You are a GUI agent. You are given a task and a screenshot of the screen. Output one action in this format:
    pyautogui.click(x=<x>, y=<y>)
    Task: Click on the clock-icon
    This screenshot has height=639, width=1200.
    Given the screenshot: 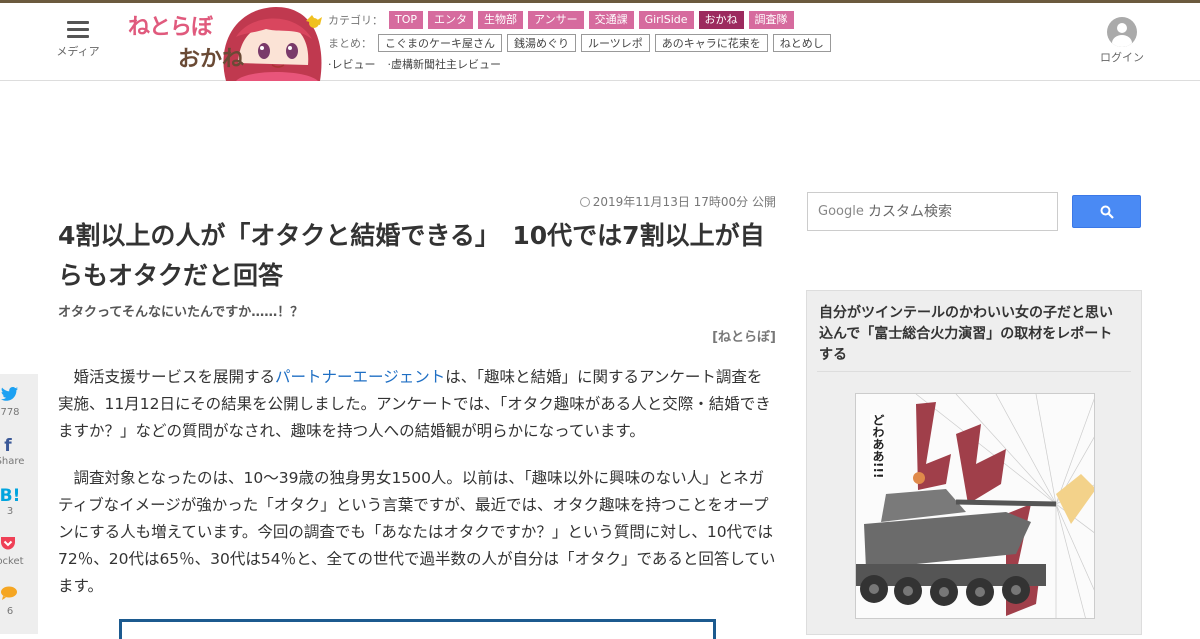 What is the action you would take?
    pyautogui.click(x=584, y=202)
    